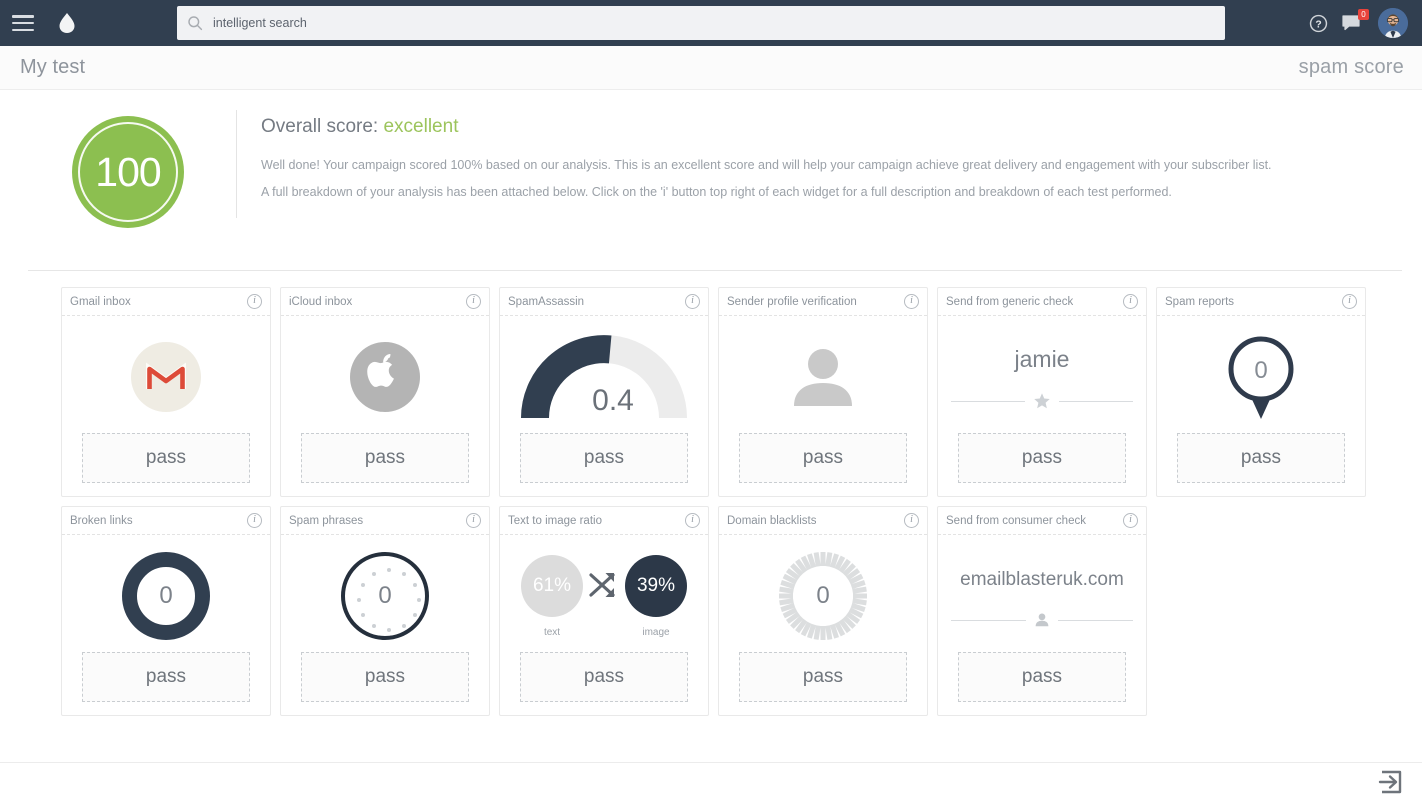  I want to click on card-title: iCloud inbox, so click(321, 301).